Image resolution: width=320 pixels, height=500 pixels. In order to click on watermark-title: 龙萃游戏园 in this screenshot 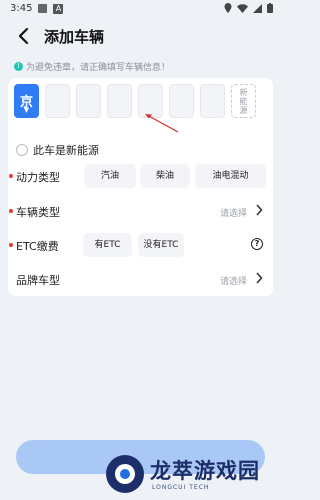, I will do `click(205, 471)`.